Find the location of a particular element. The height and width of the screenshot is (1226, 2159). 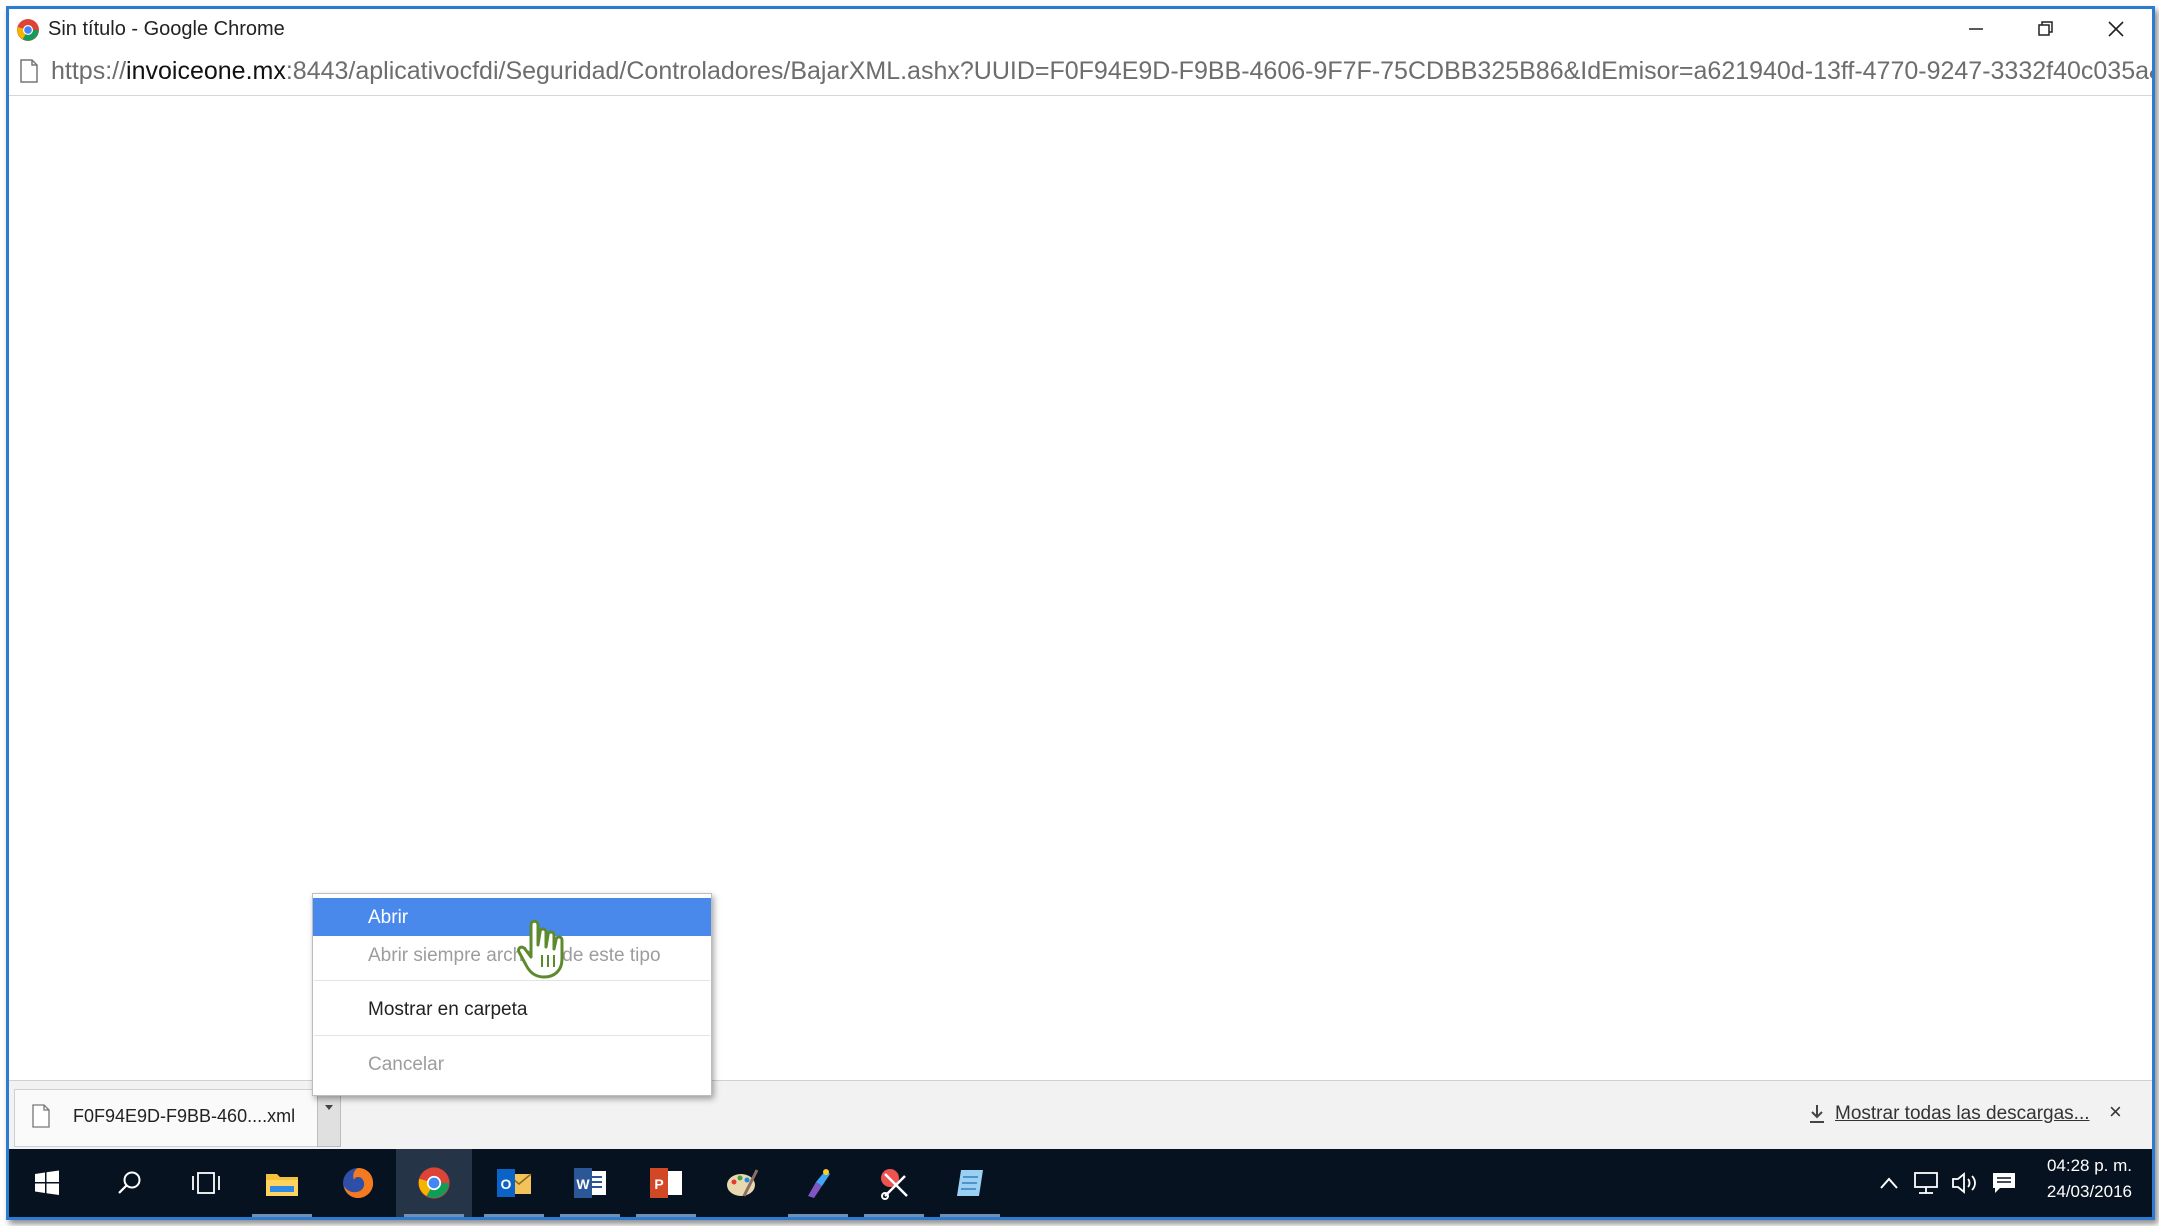

url-scheme: https:// is located at coordinates (89, 71).